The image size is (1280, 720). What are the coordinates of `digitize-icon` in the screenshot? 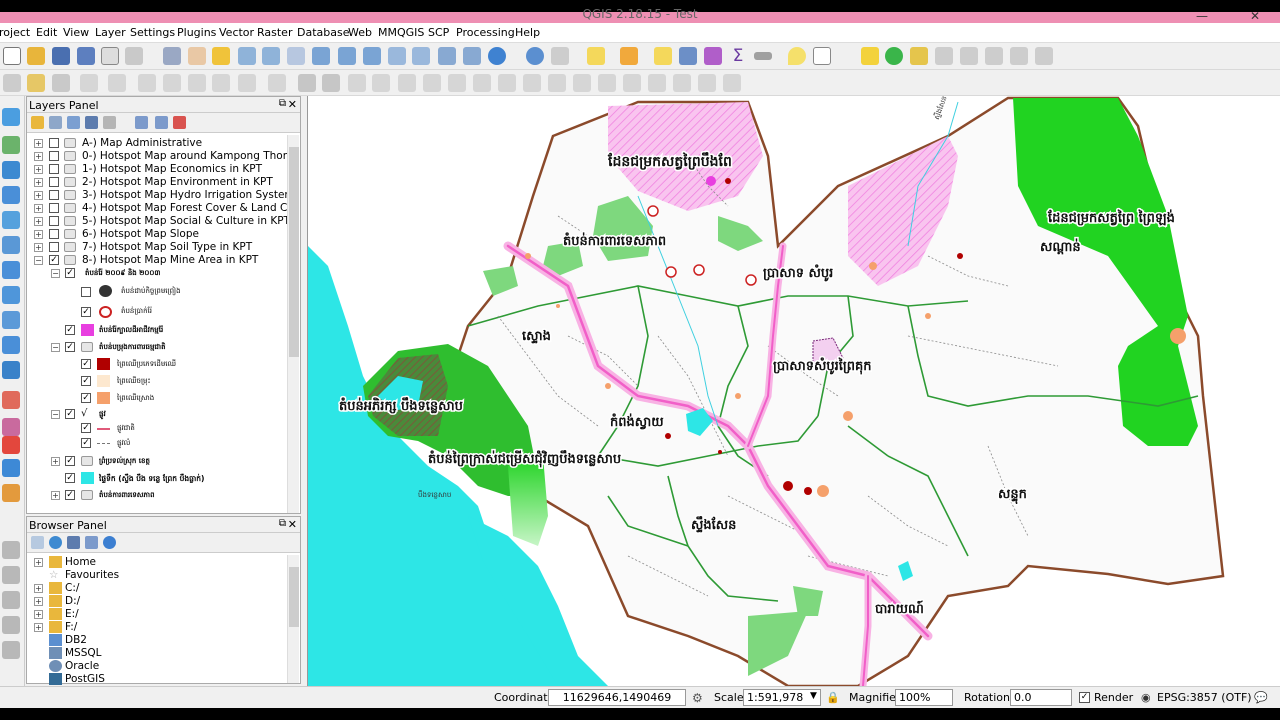 It's located at (12, 83).